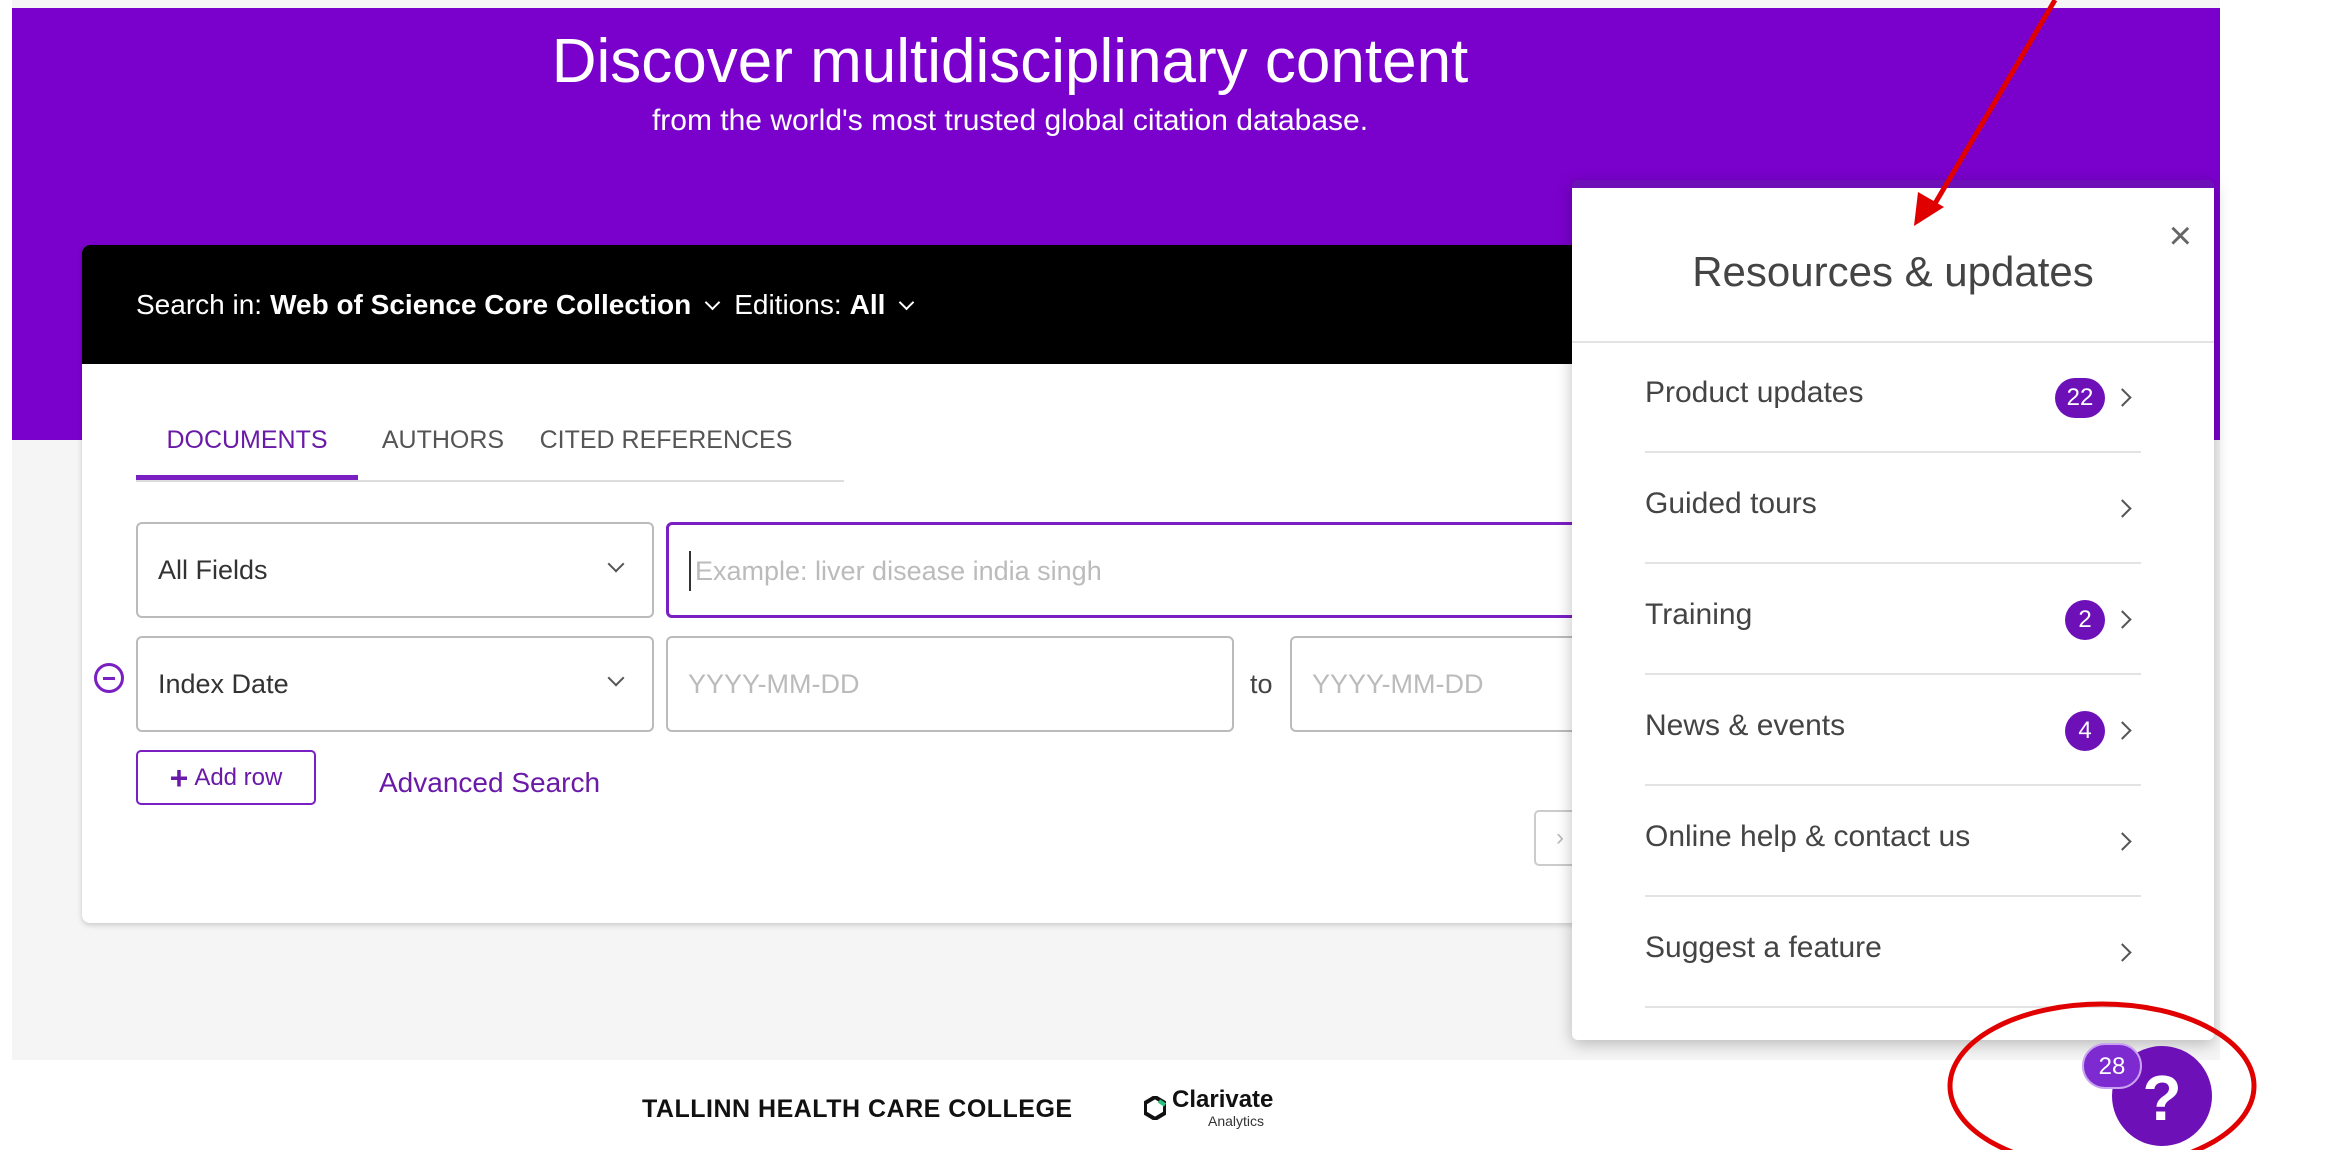 This screenshot has height=1150, width=2351. Describe the element at coordinates (395, 684) in the screenshot. I see `field-select-row2: Index Date` at that location.